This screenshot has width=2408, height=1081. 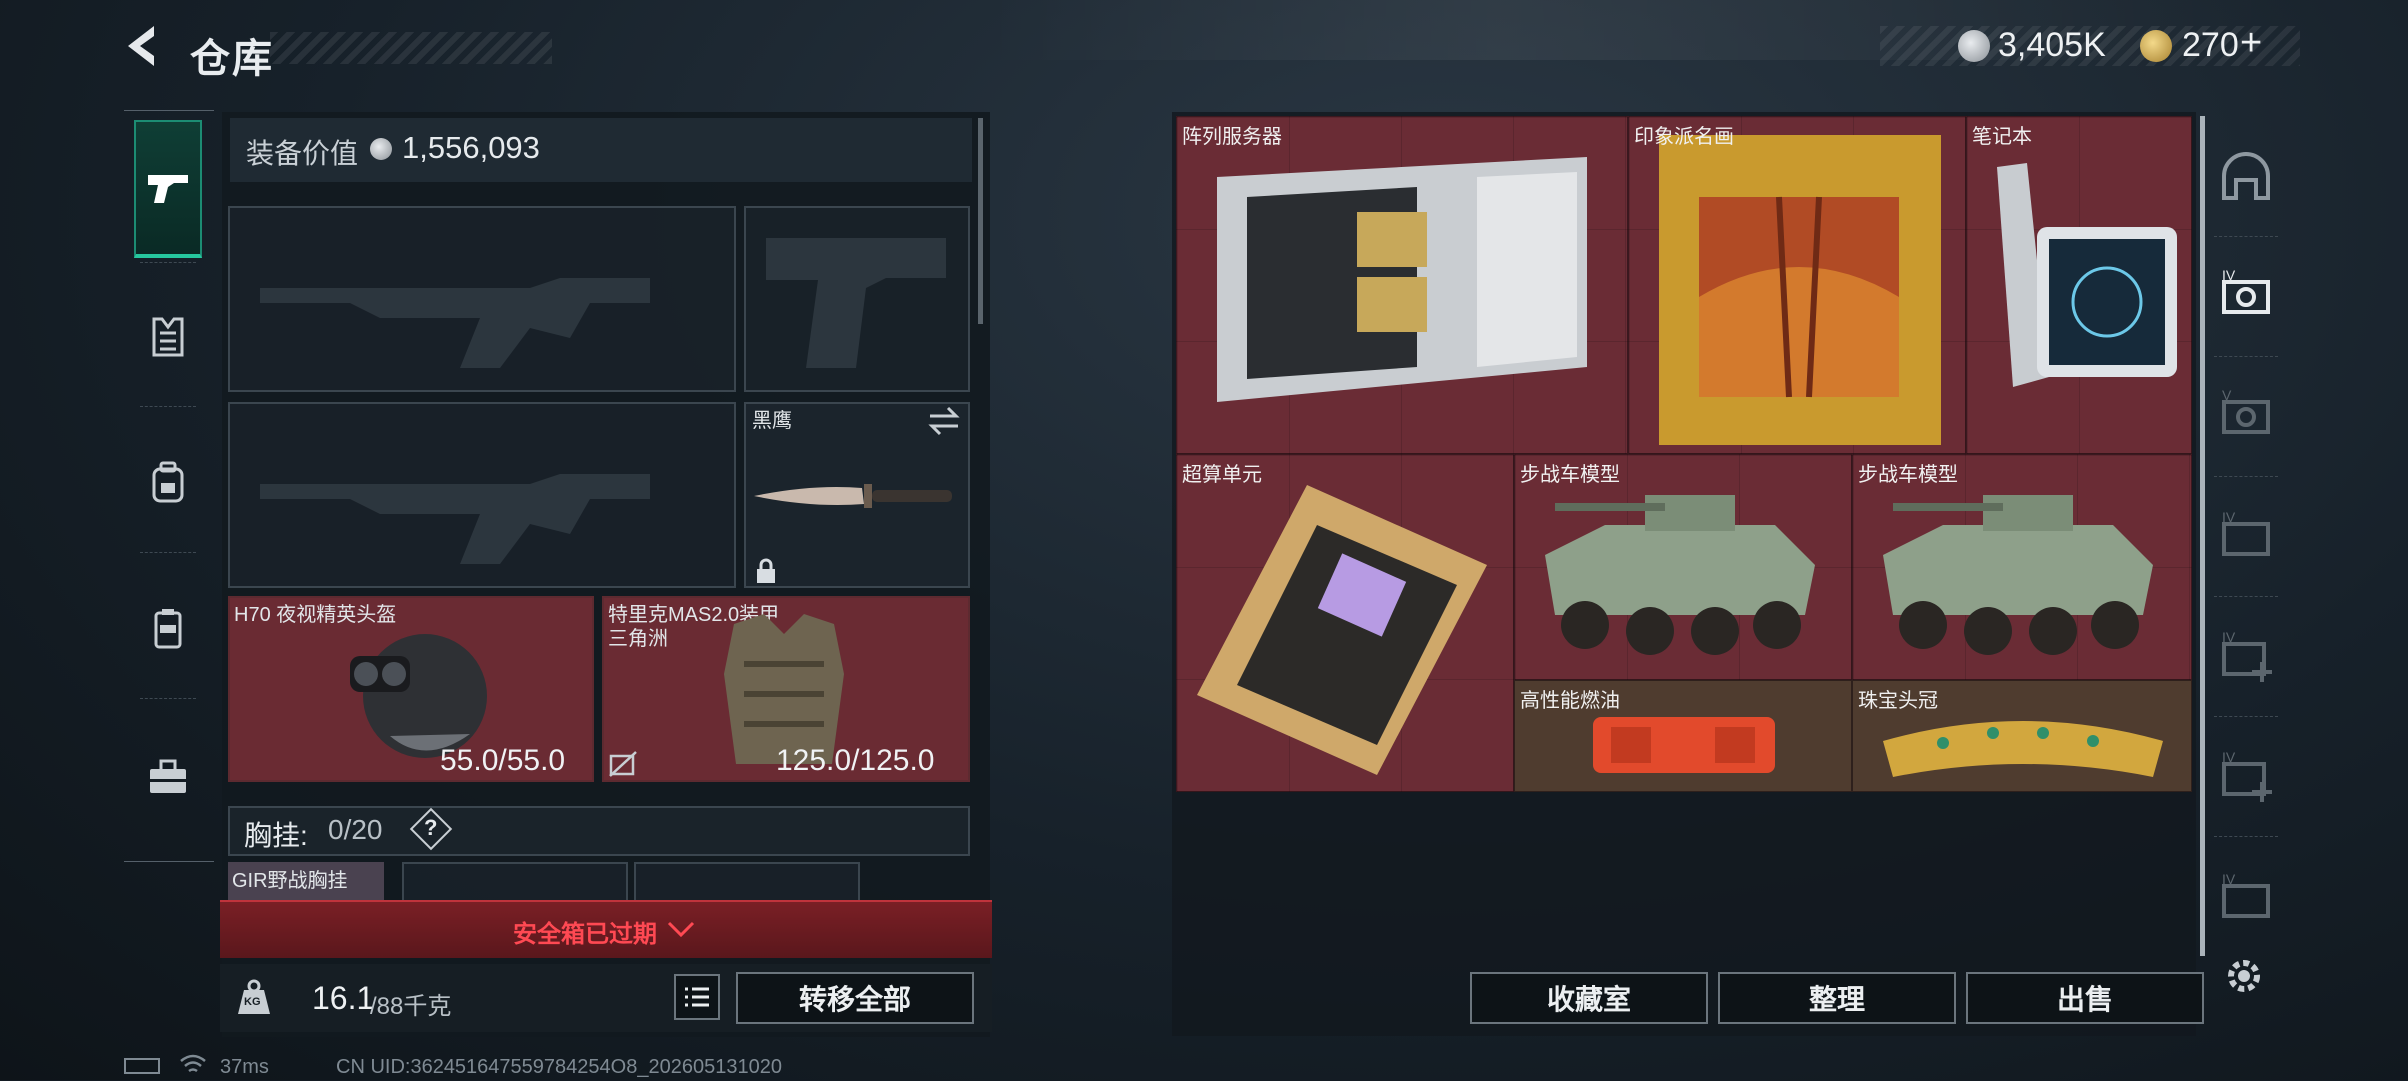 I want to click on armor-subname: 三角洲, so click(x=638, y=639).